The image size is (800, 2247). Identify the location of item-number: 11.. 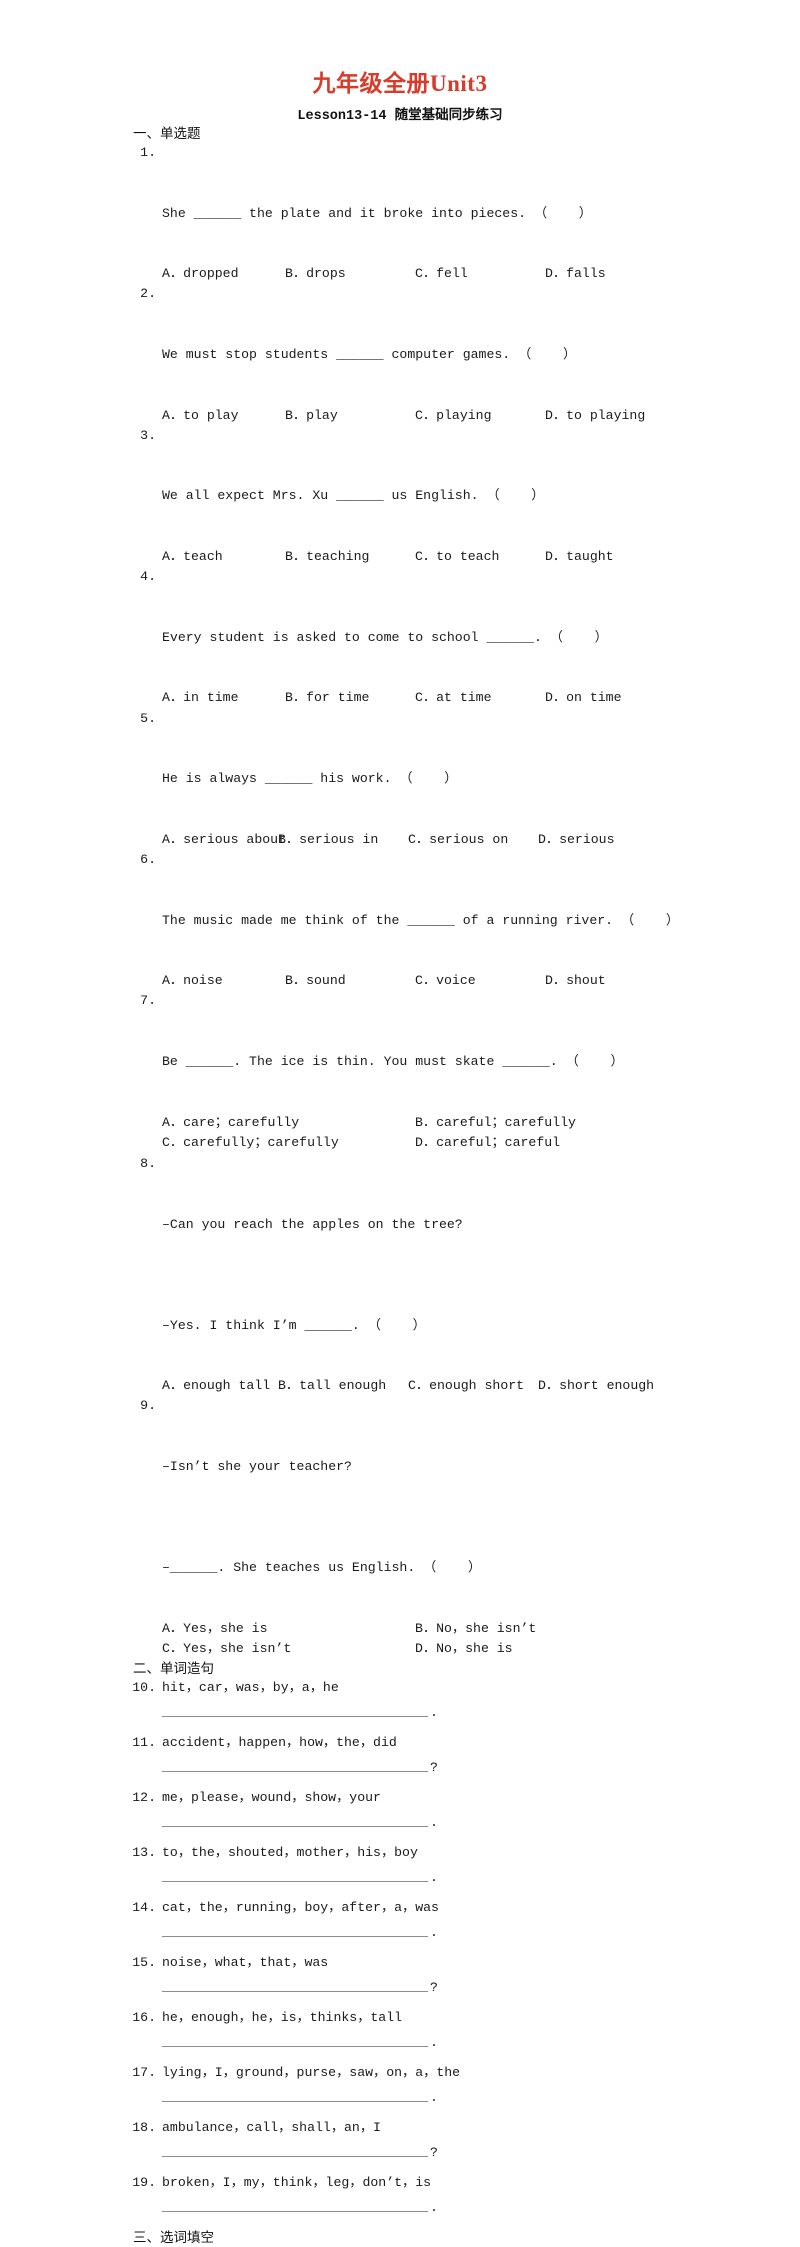
(144, 1743).